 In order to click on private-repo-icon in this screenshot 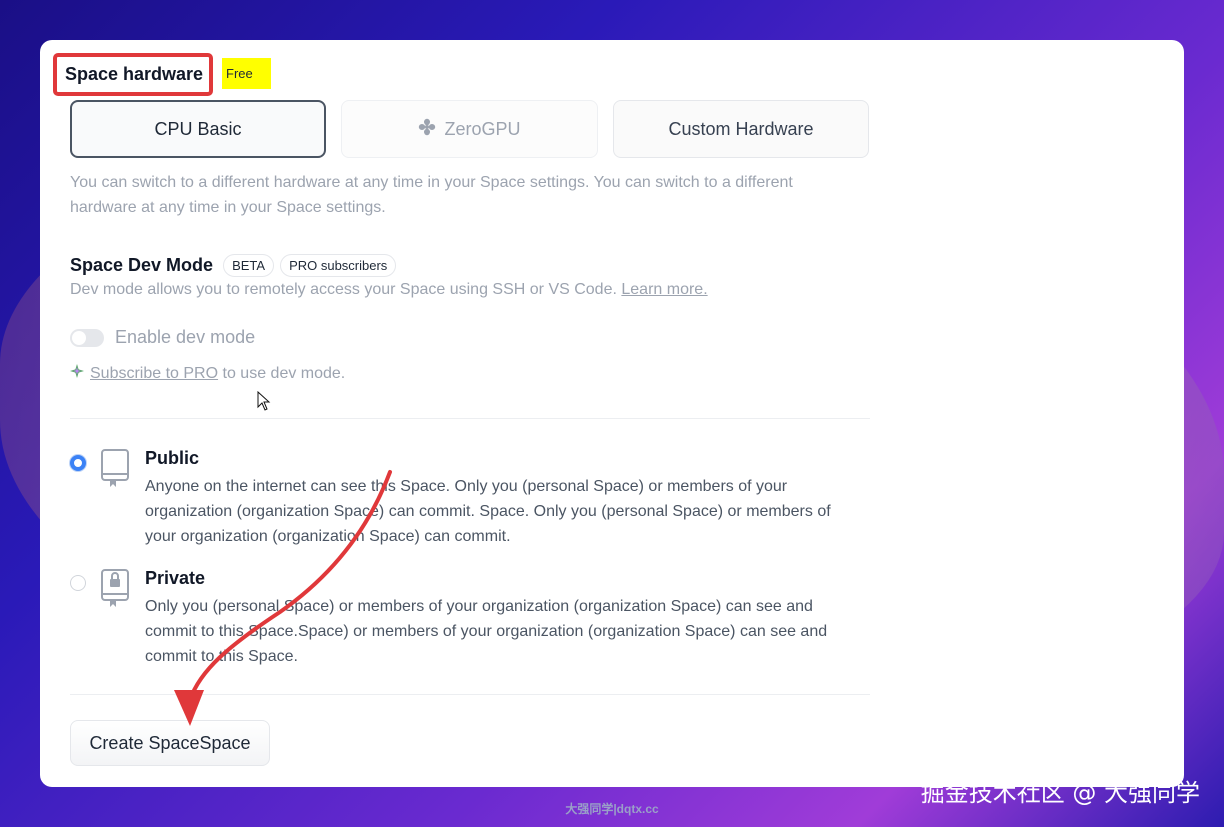, I will do `click(115, 587)`.